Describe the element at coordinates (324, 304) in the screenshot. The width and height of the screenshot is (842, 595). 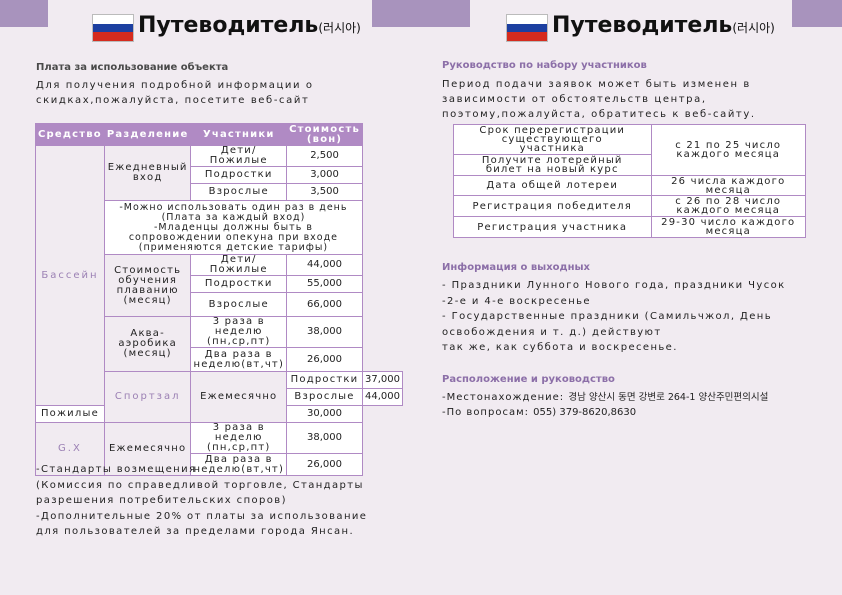
I see `price: 66,000` at that location.